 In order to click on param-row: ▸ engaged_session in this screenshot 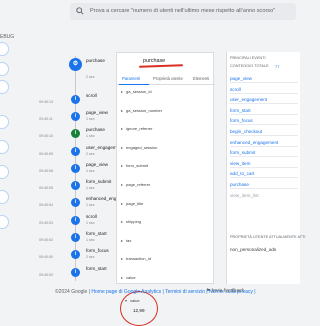, I will do `click(139, 147)`.